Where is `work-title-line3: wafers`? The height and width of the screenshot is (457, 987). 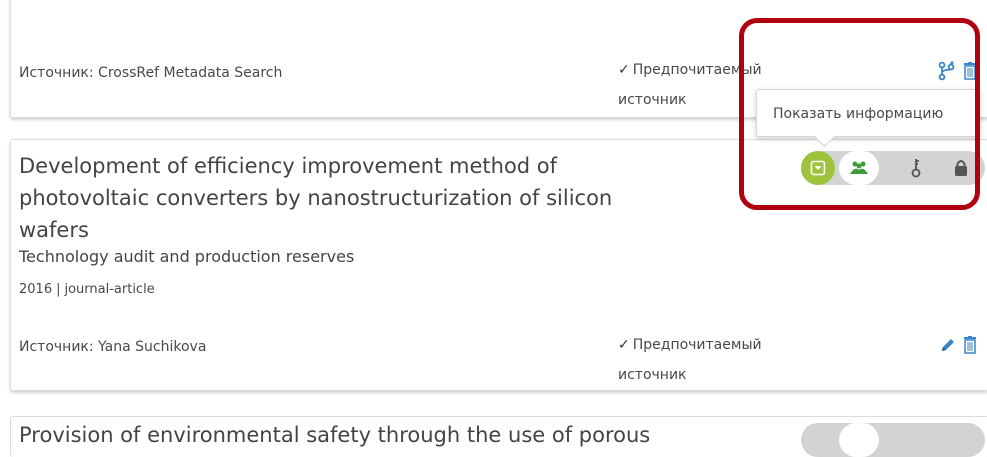
work-title-line3: wafers is located at coordinates (54, 230).